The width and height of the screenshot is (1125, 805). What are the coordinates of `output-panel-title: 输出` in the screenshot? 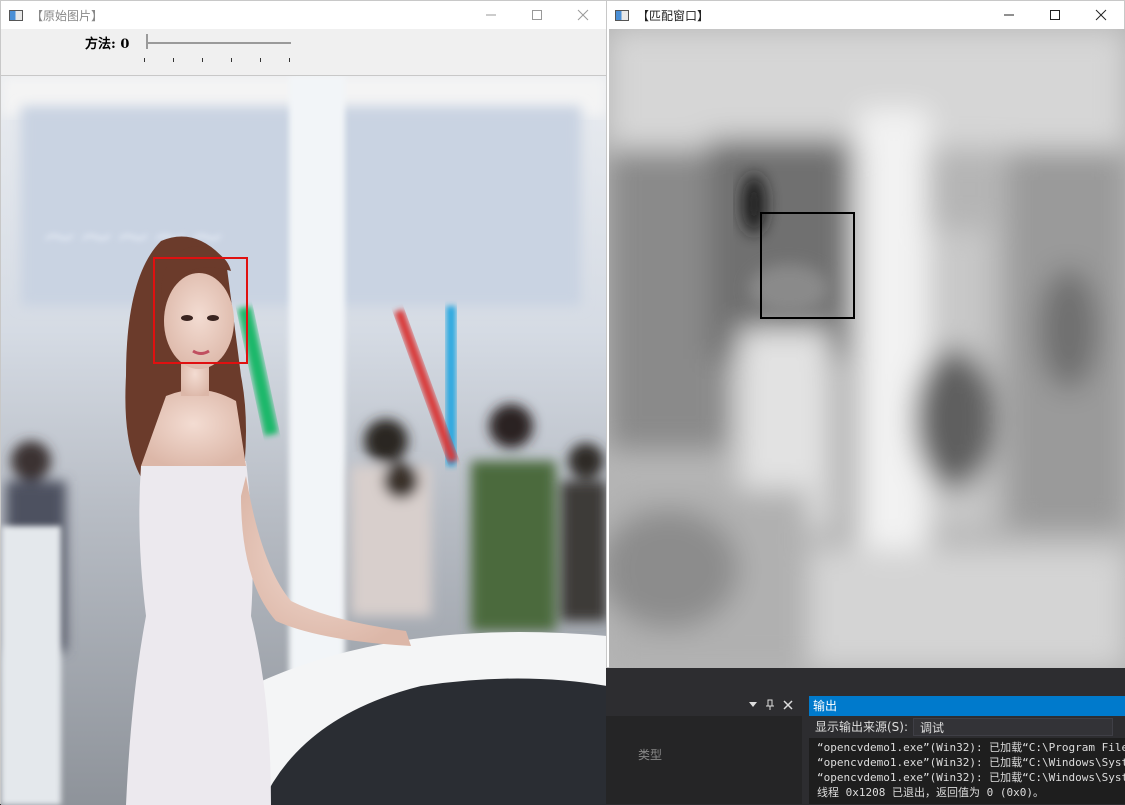 It's located at (825, 706).